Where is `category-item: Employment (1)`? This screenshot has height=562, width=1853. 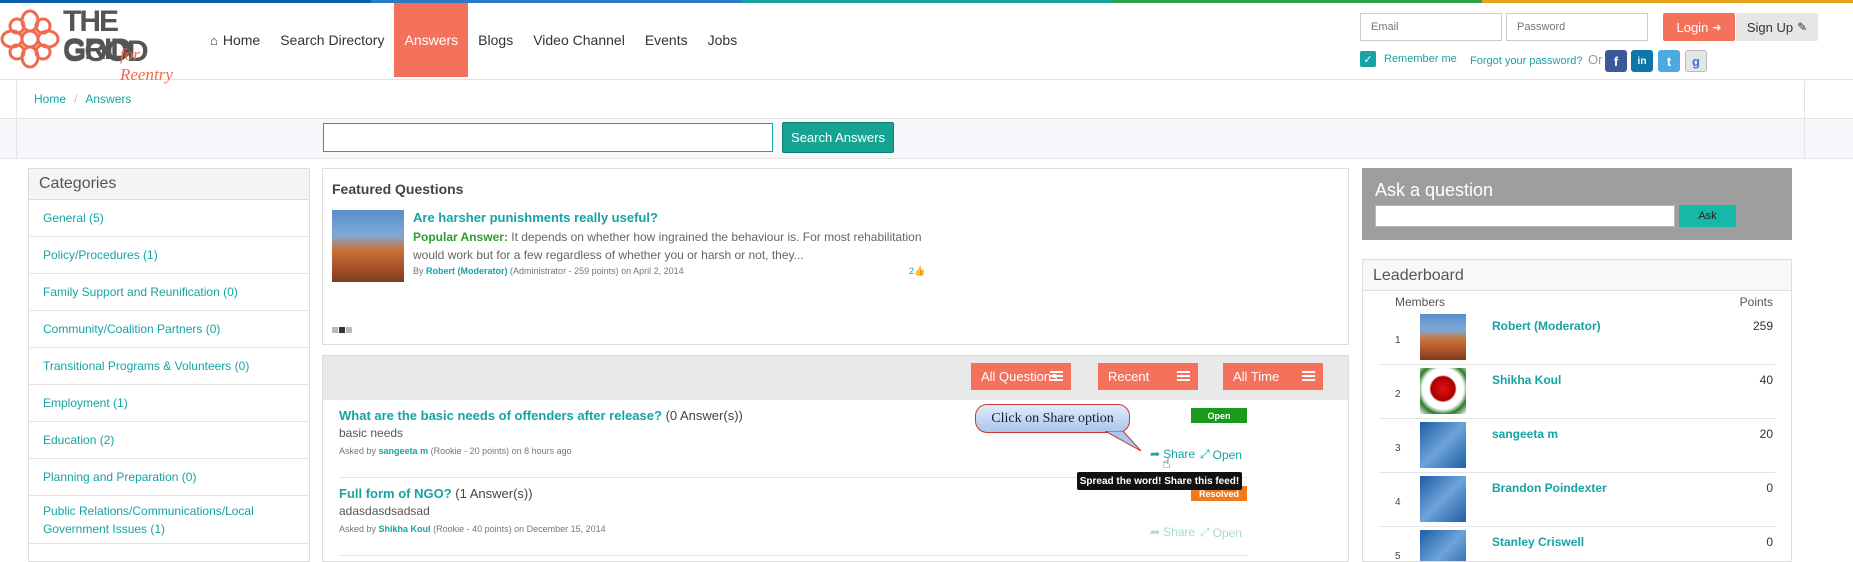
category-item: Employment (1) is located at coordinates (169, 403).